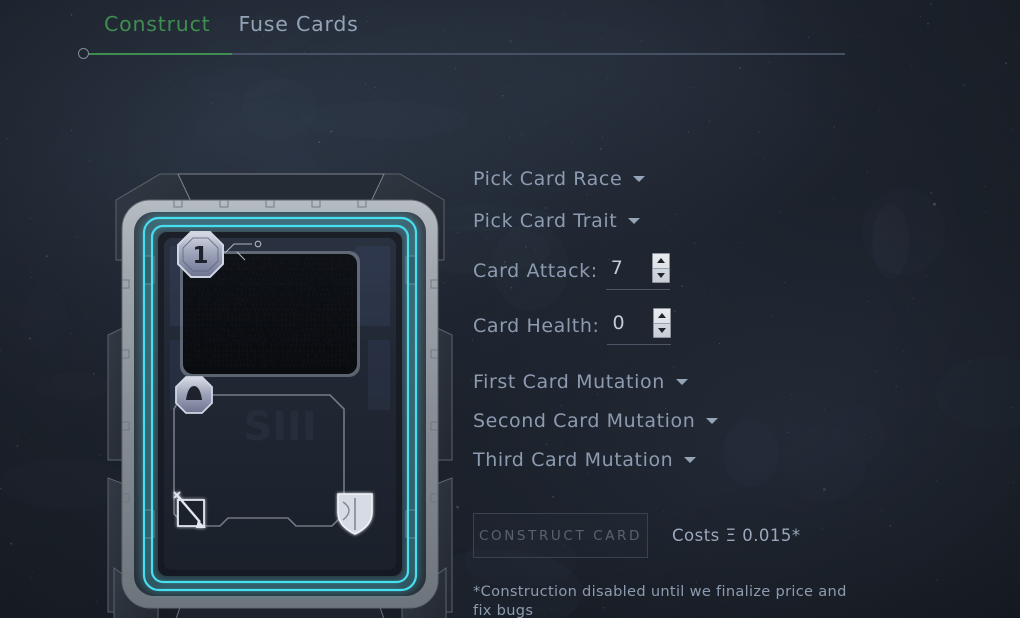  I want to click on tab-list: Construct Fuse Cards, so click(231, 24).